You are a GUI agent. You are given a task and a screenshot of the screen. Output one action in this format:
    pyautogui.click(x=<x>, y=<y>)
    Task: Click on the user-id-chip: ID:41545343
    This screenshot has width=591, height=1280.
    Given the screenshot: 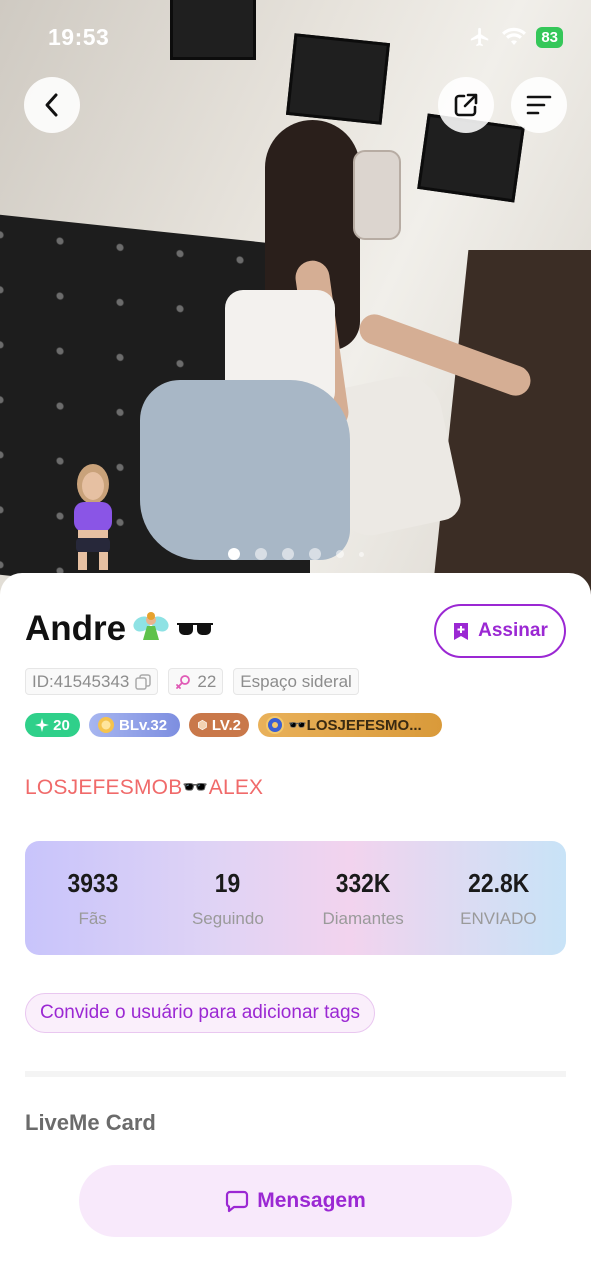 What is the action you would take?
    pyautogui.click(x=92, y=681)
    